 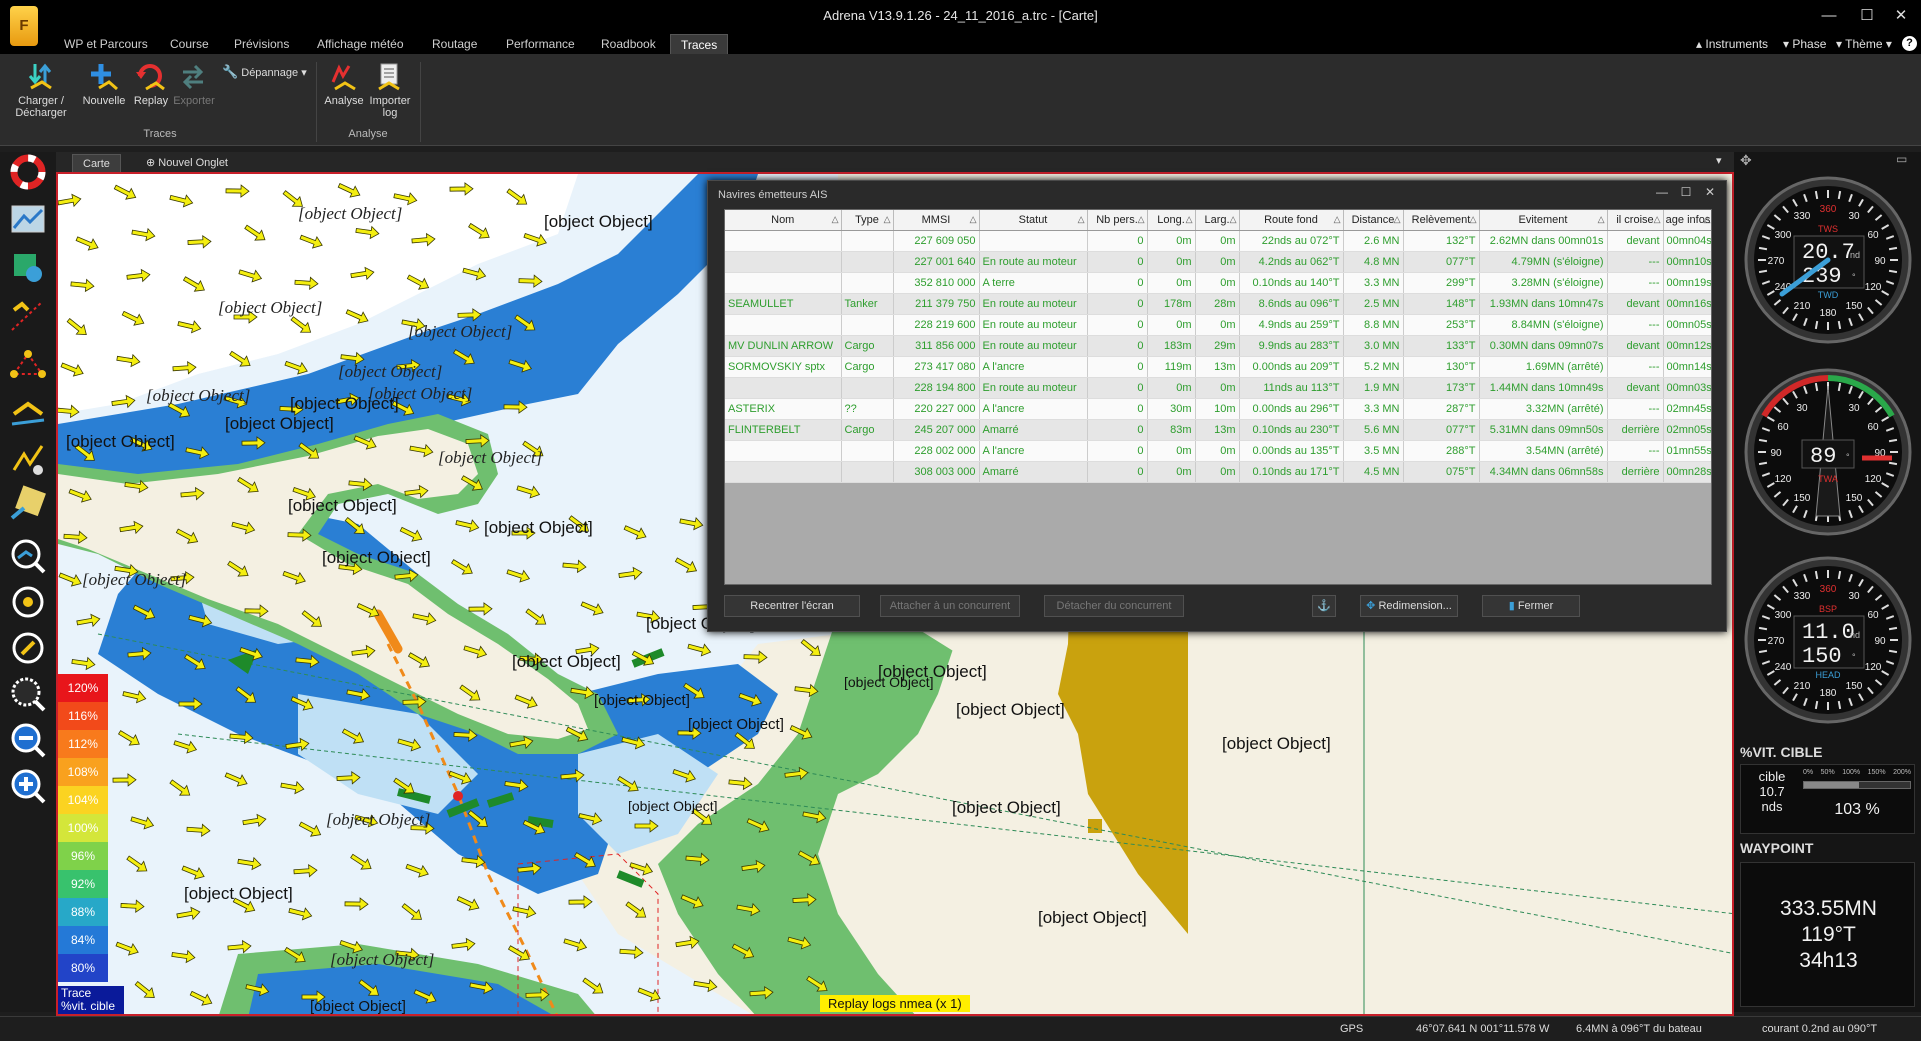 I want to click on panel-add-icon: ✥, so click(x=1746, y=160).